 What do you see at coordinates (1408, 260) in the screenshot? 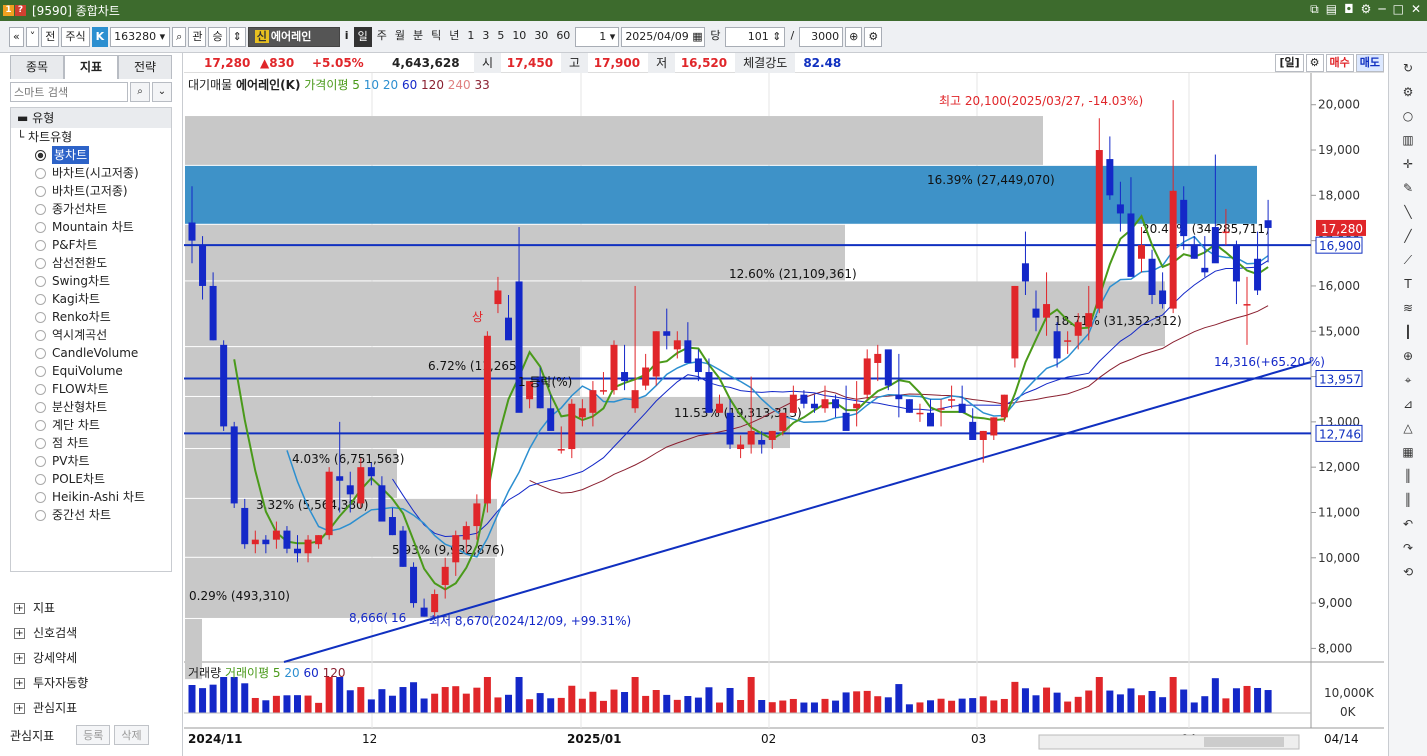
I see `auto-icon: ⟋` at bounding box center [1408, 260].